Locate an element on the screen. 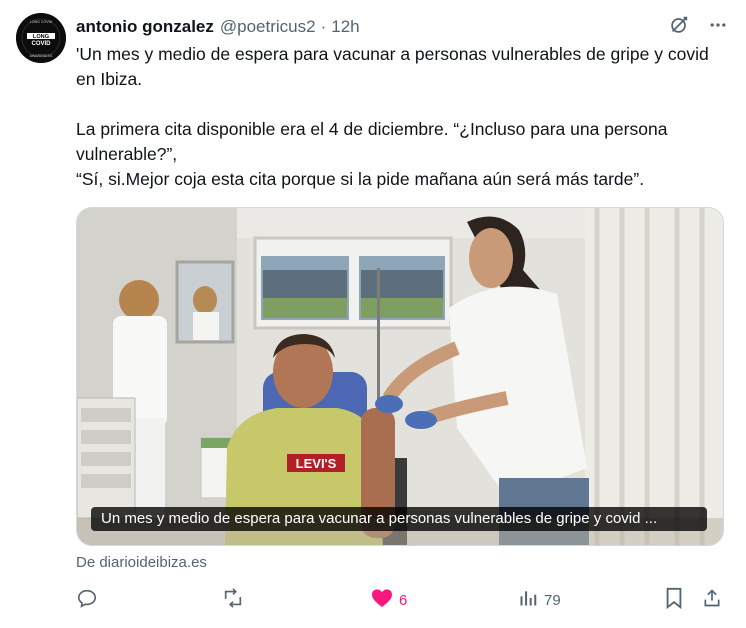 The width and height of the screenshot is (746, 628). repost-button is located at coordinates (236, 600).